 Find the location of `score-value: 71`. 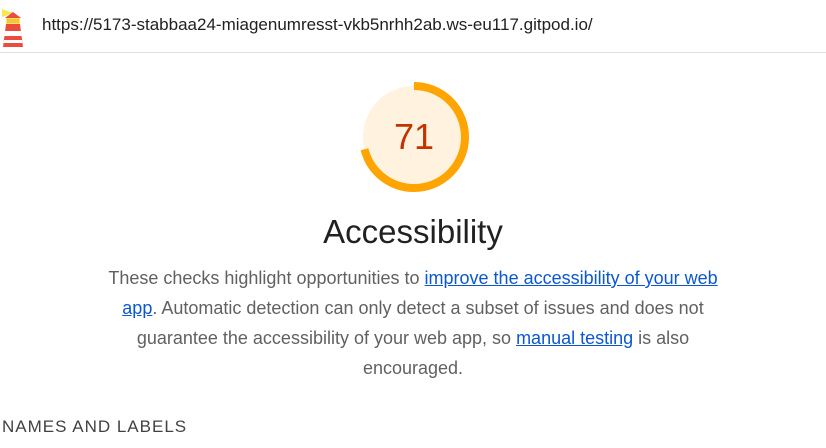

score-value: 71 is located at coordinates (414, 136).